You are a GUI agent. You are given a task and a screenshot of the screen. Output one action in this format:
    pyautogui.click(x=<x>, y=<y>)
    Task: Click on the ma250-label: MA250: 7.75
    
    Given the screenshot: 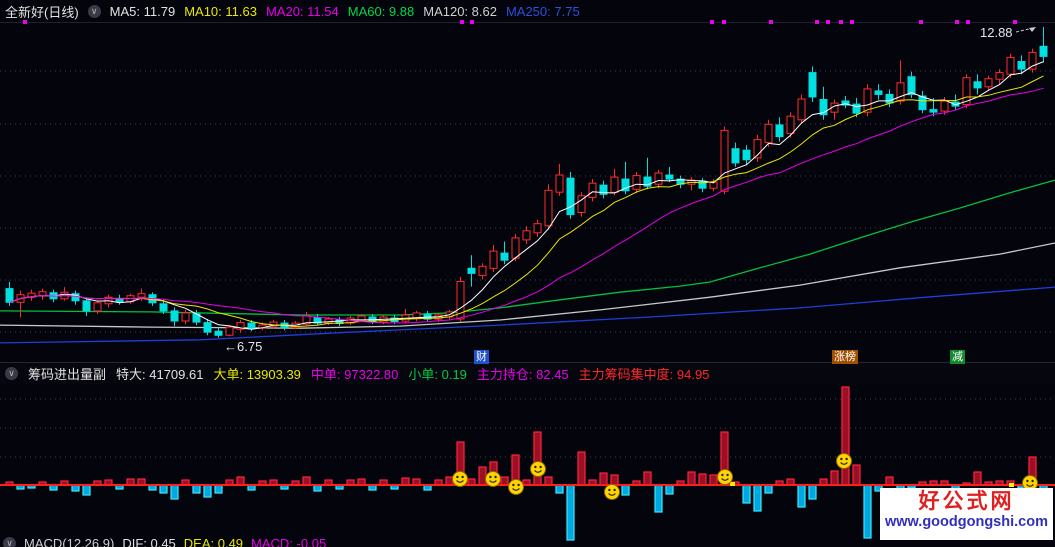 What is the action you would take?
    pyautogui.click(x=542, y=11)
    